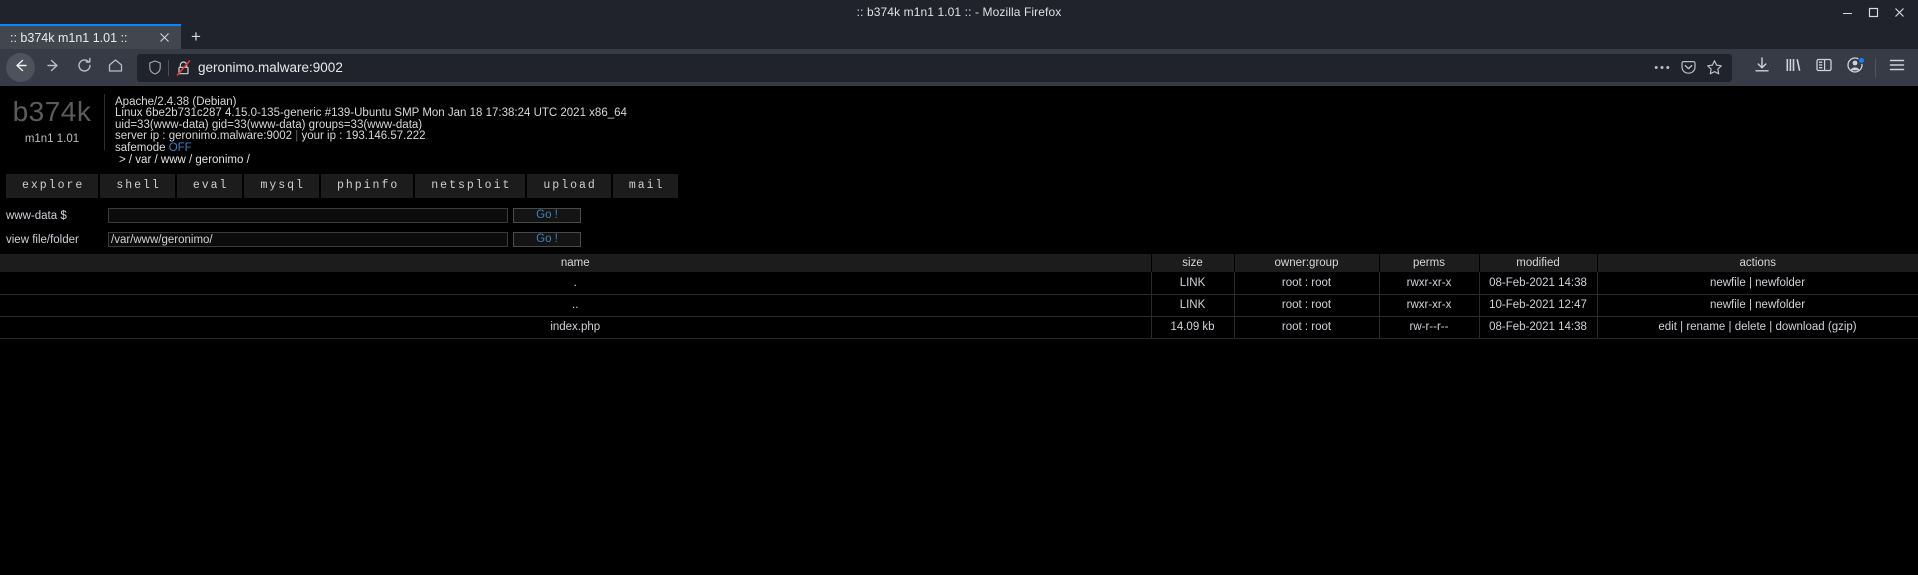 The width and height of the screenshot is (1918, 575). Describe the element at coordinates (1815, 327) in the screenshot. I see `action-download-gzip: download (gzip)` at that location.